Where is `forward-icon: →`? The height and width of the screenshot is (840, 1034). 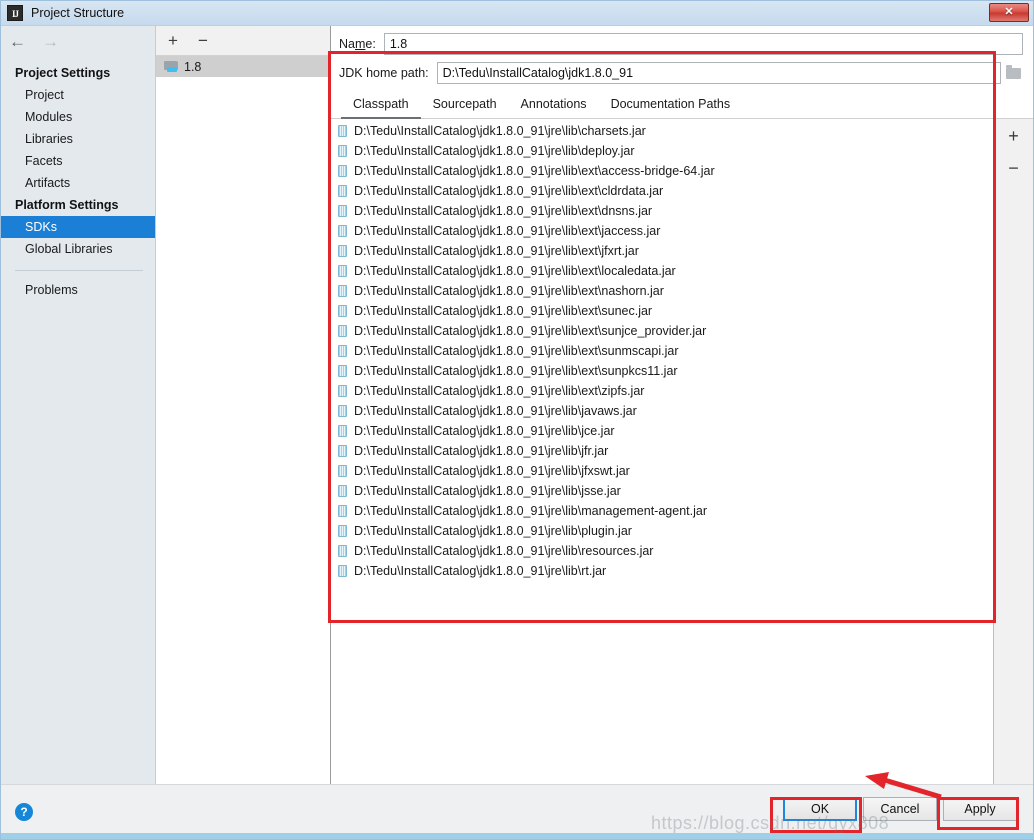 forward-icon: → is located at coordinates (50, 41).